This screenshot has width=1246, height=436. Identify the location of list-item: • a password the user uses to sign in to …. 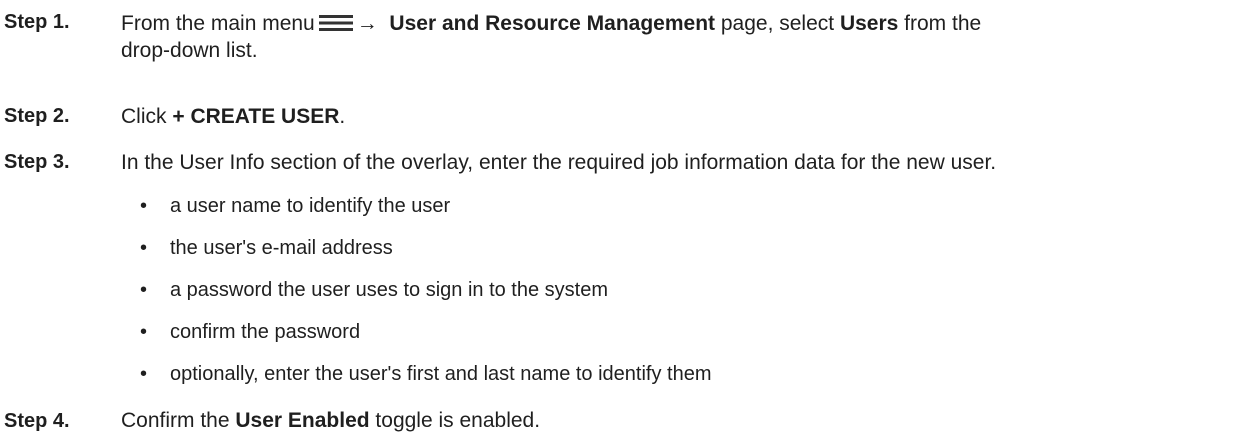
(374, 290).